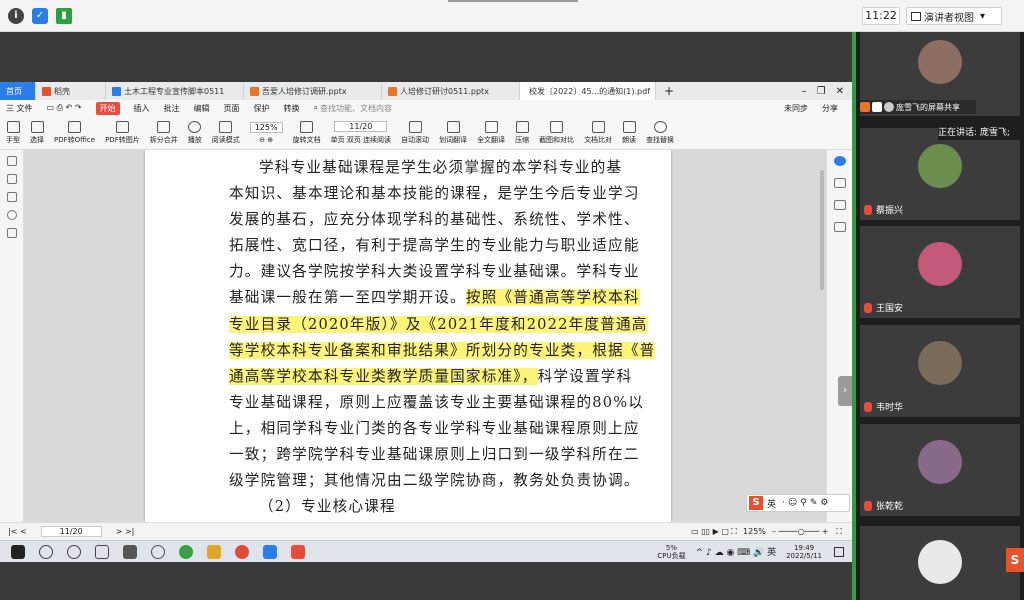 Image resolution: width=1024 pixels, height=600 pixels. What do you see at coordinates (361, 126) in the screenshot?
I see `page-number-input: 11/20` at bounding box center [361, 126].